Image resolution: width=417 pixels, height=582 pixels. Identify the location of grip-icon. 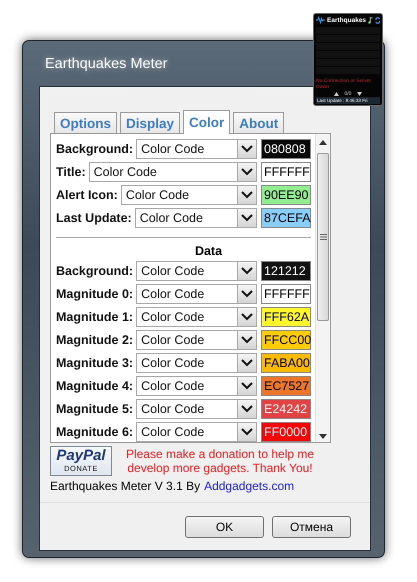
(323, 237).